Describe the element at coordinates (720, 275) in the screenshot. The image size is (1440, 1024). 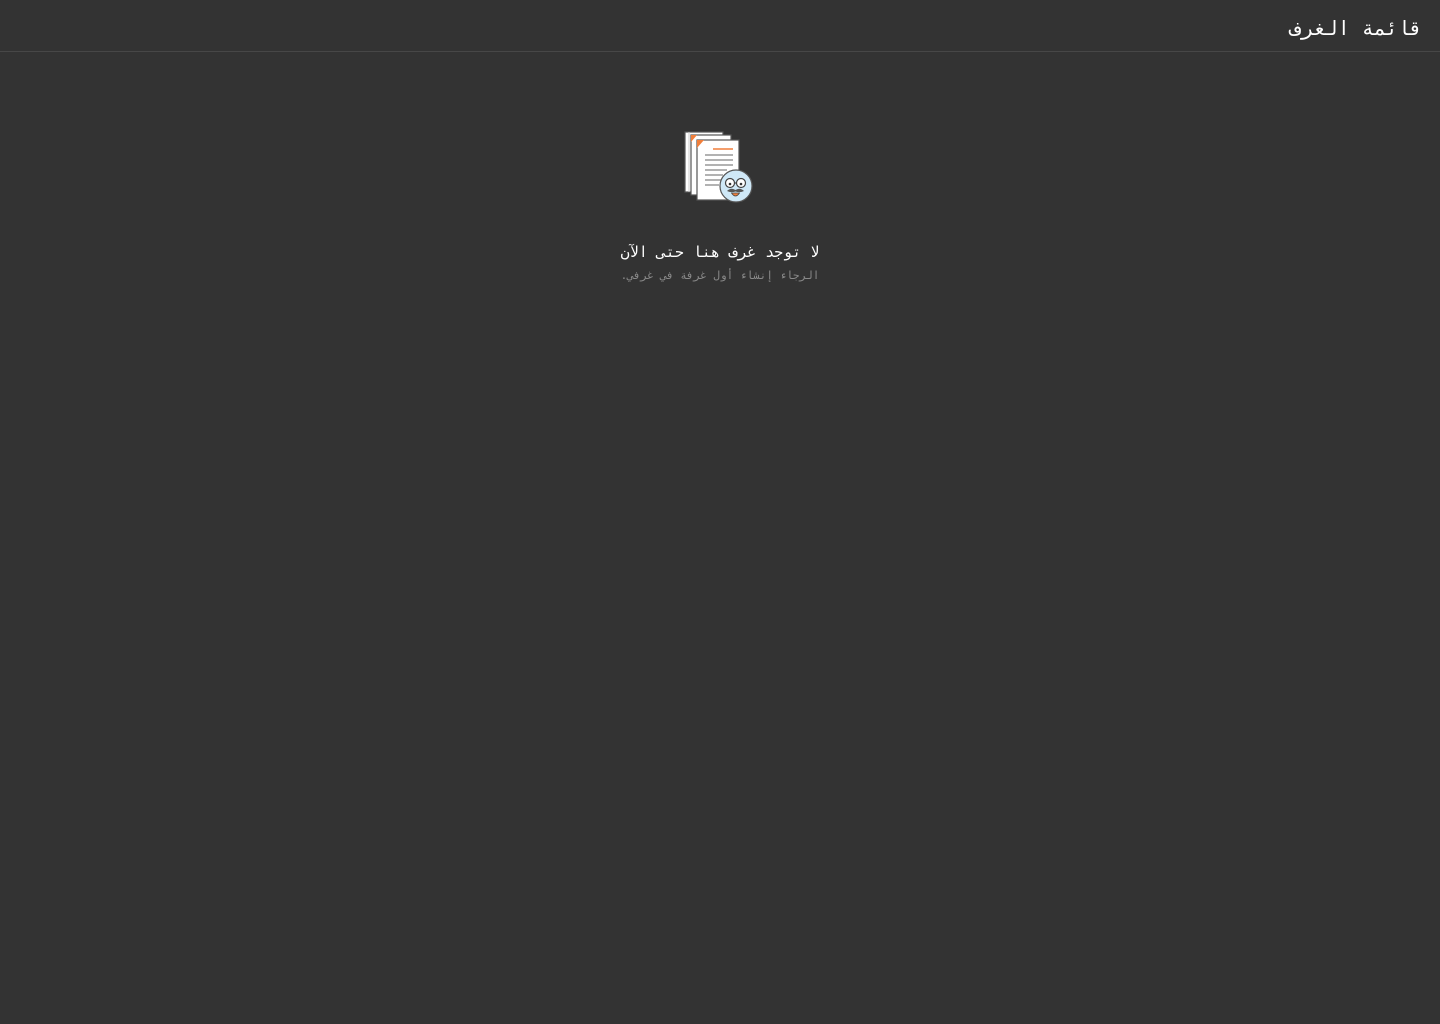
I see `empty-state-subtitle: الرجاء إنشاء أول غرفة في غرفي.` at that location.